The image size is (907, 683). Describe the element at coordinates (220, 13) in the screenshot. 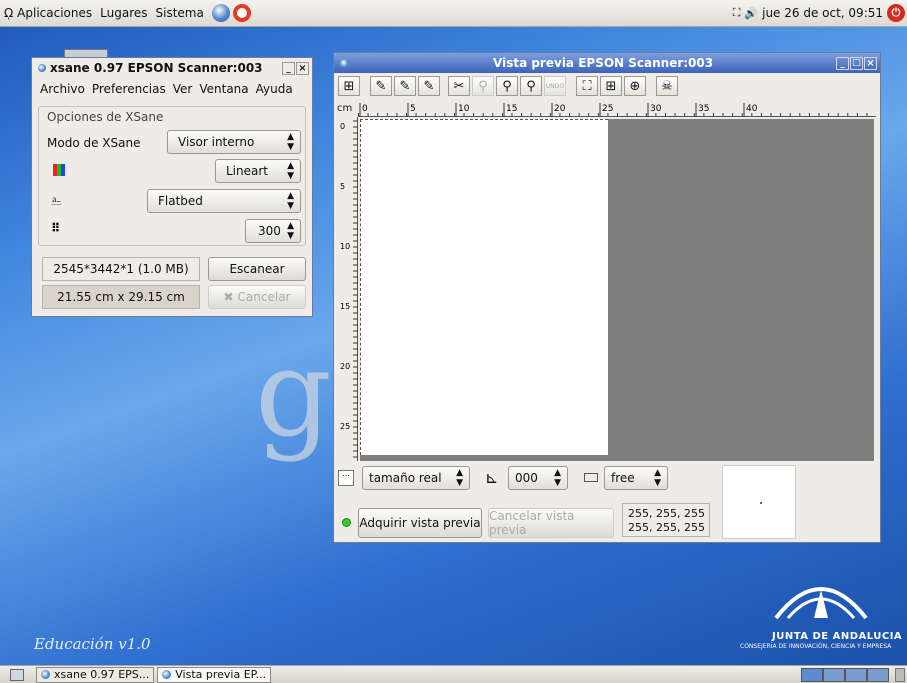

I see `browser-launcher-icon` at that location.